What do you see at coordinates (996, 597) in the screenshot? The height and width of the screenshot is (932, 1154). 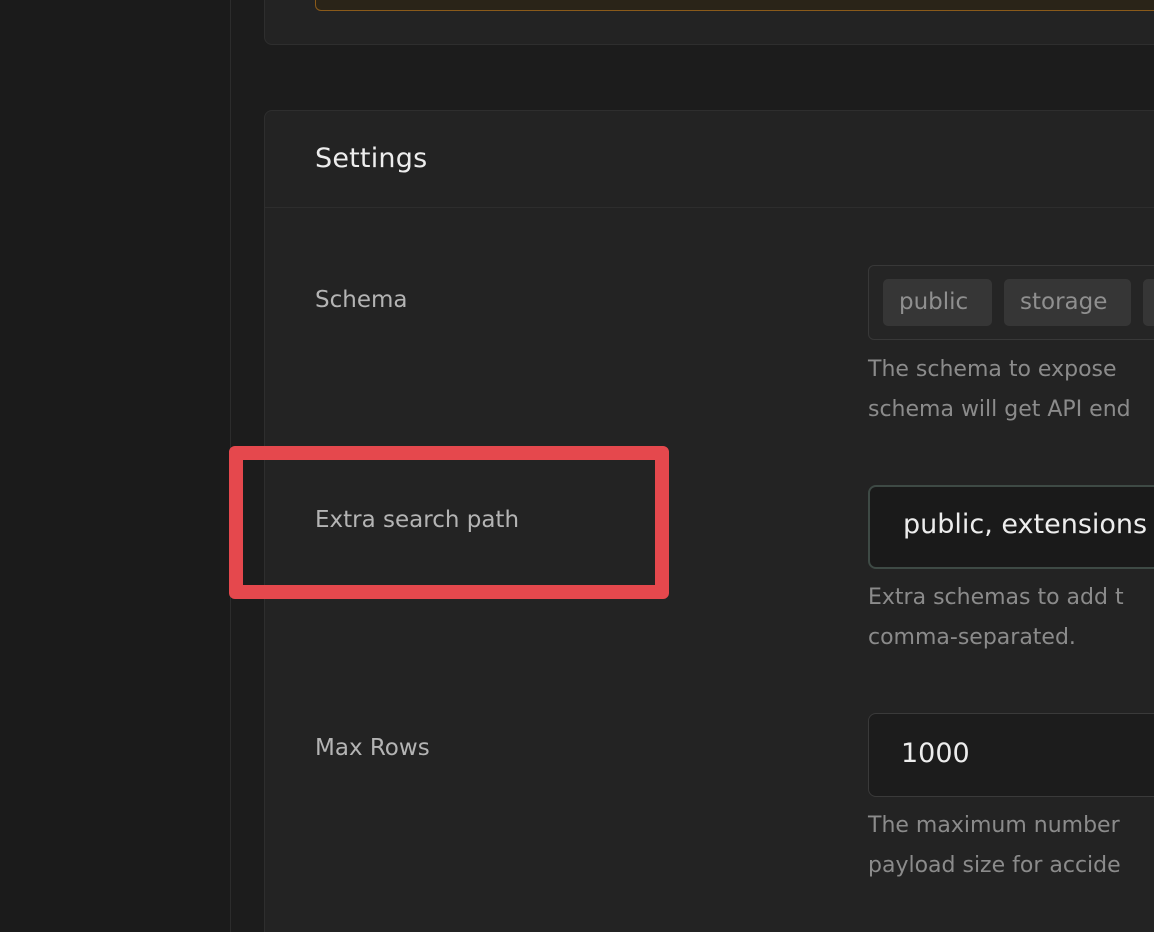 I see `extra-search-path-help-line: Extra schemas to add t` at bounding box center [996, 597].